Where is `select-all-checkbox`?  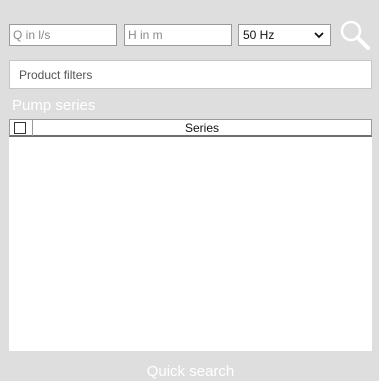 select-all-checkbox is located at coordinates (20, 128).